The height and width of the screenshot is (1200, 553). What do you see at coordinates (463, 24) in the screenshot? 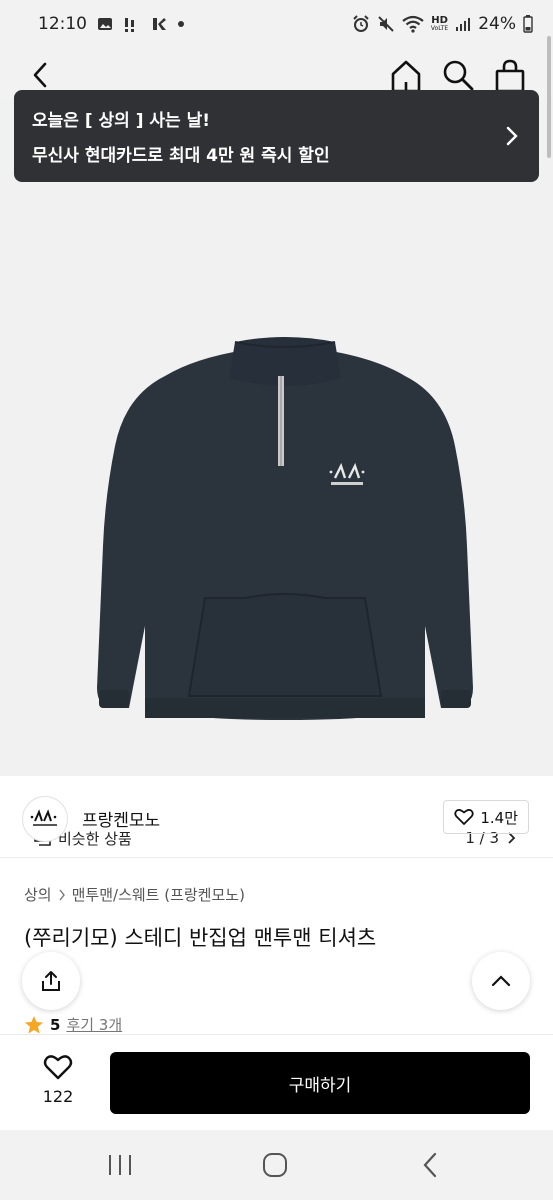
I see `signal-icon` at bounding box center [463, 24].